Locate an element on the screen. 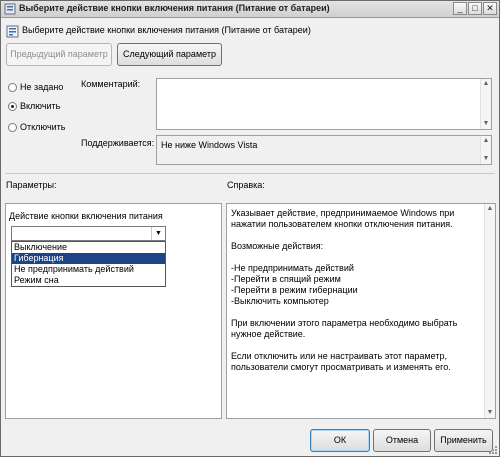  supported-scrollbar: ▲ ▼ is located at coordinates (485, 150).